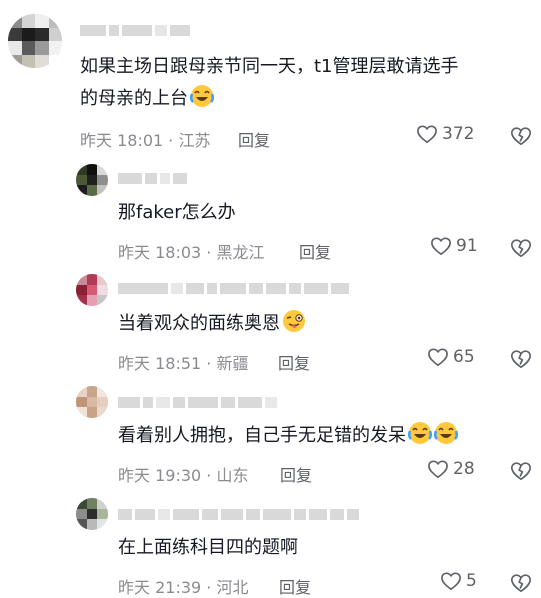  I want to click on tongue-out-emoji-icon, so click(294, 321).